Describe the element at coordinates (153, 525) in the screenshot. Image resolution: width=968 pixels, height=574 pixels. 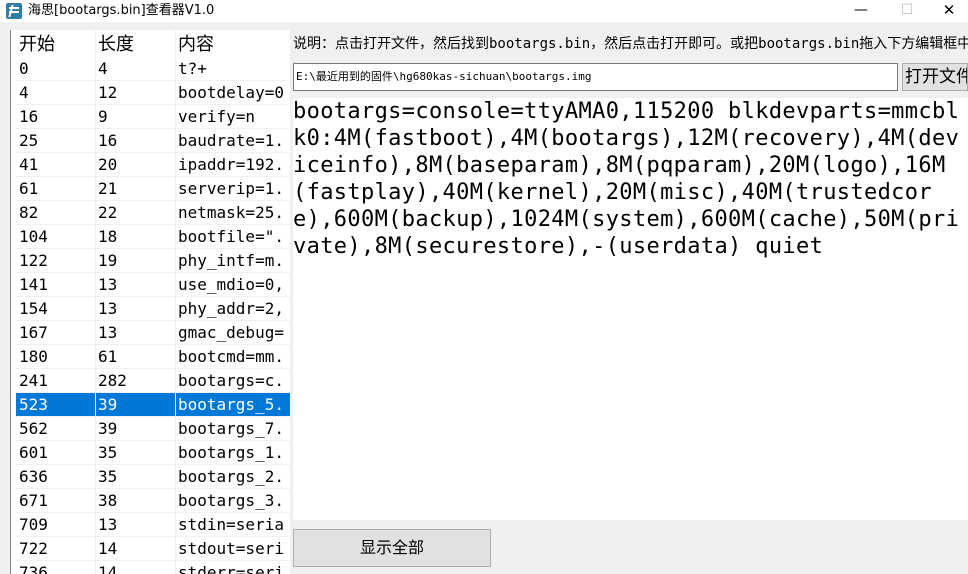
I see `list-row: 709 13 stdin=seria` at that location.